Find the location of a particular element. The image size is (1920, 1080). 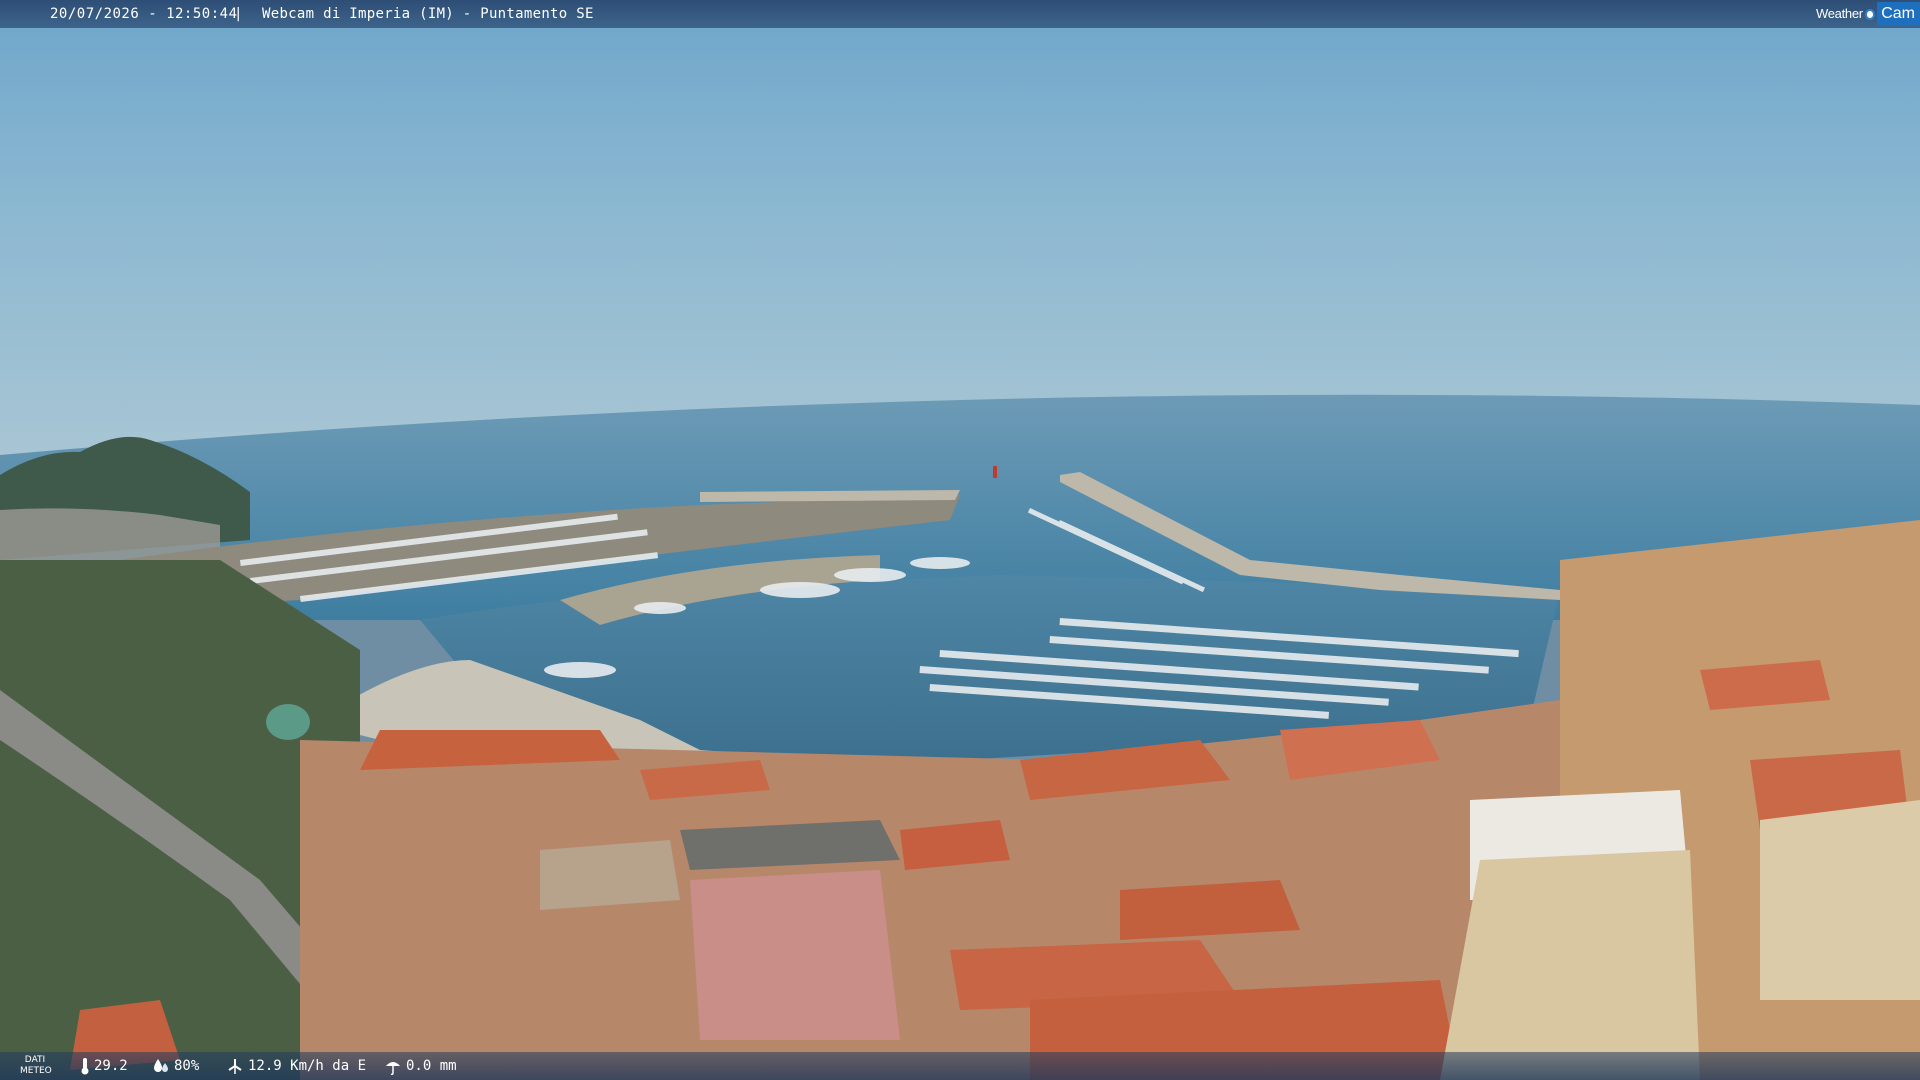

wind-icon is located at coordinates (235, 1066).